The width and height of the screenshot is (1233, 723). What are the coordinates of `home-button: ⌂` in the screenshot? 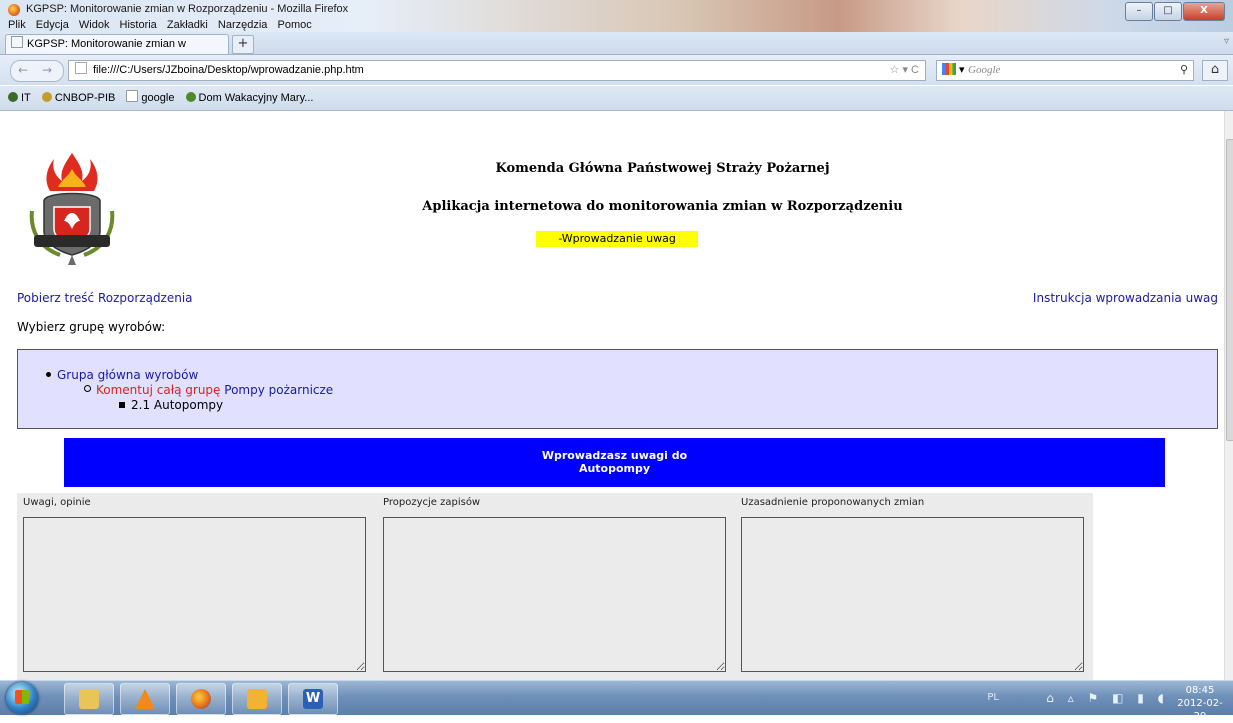 It's located at (1215, 70).